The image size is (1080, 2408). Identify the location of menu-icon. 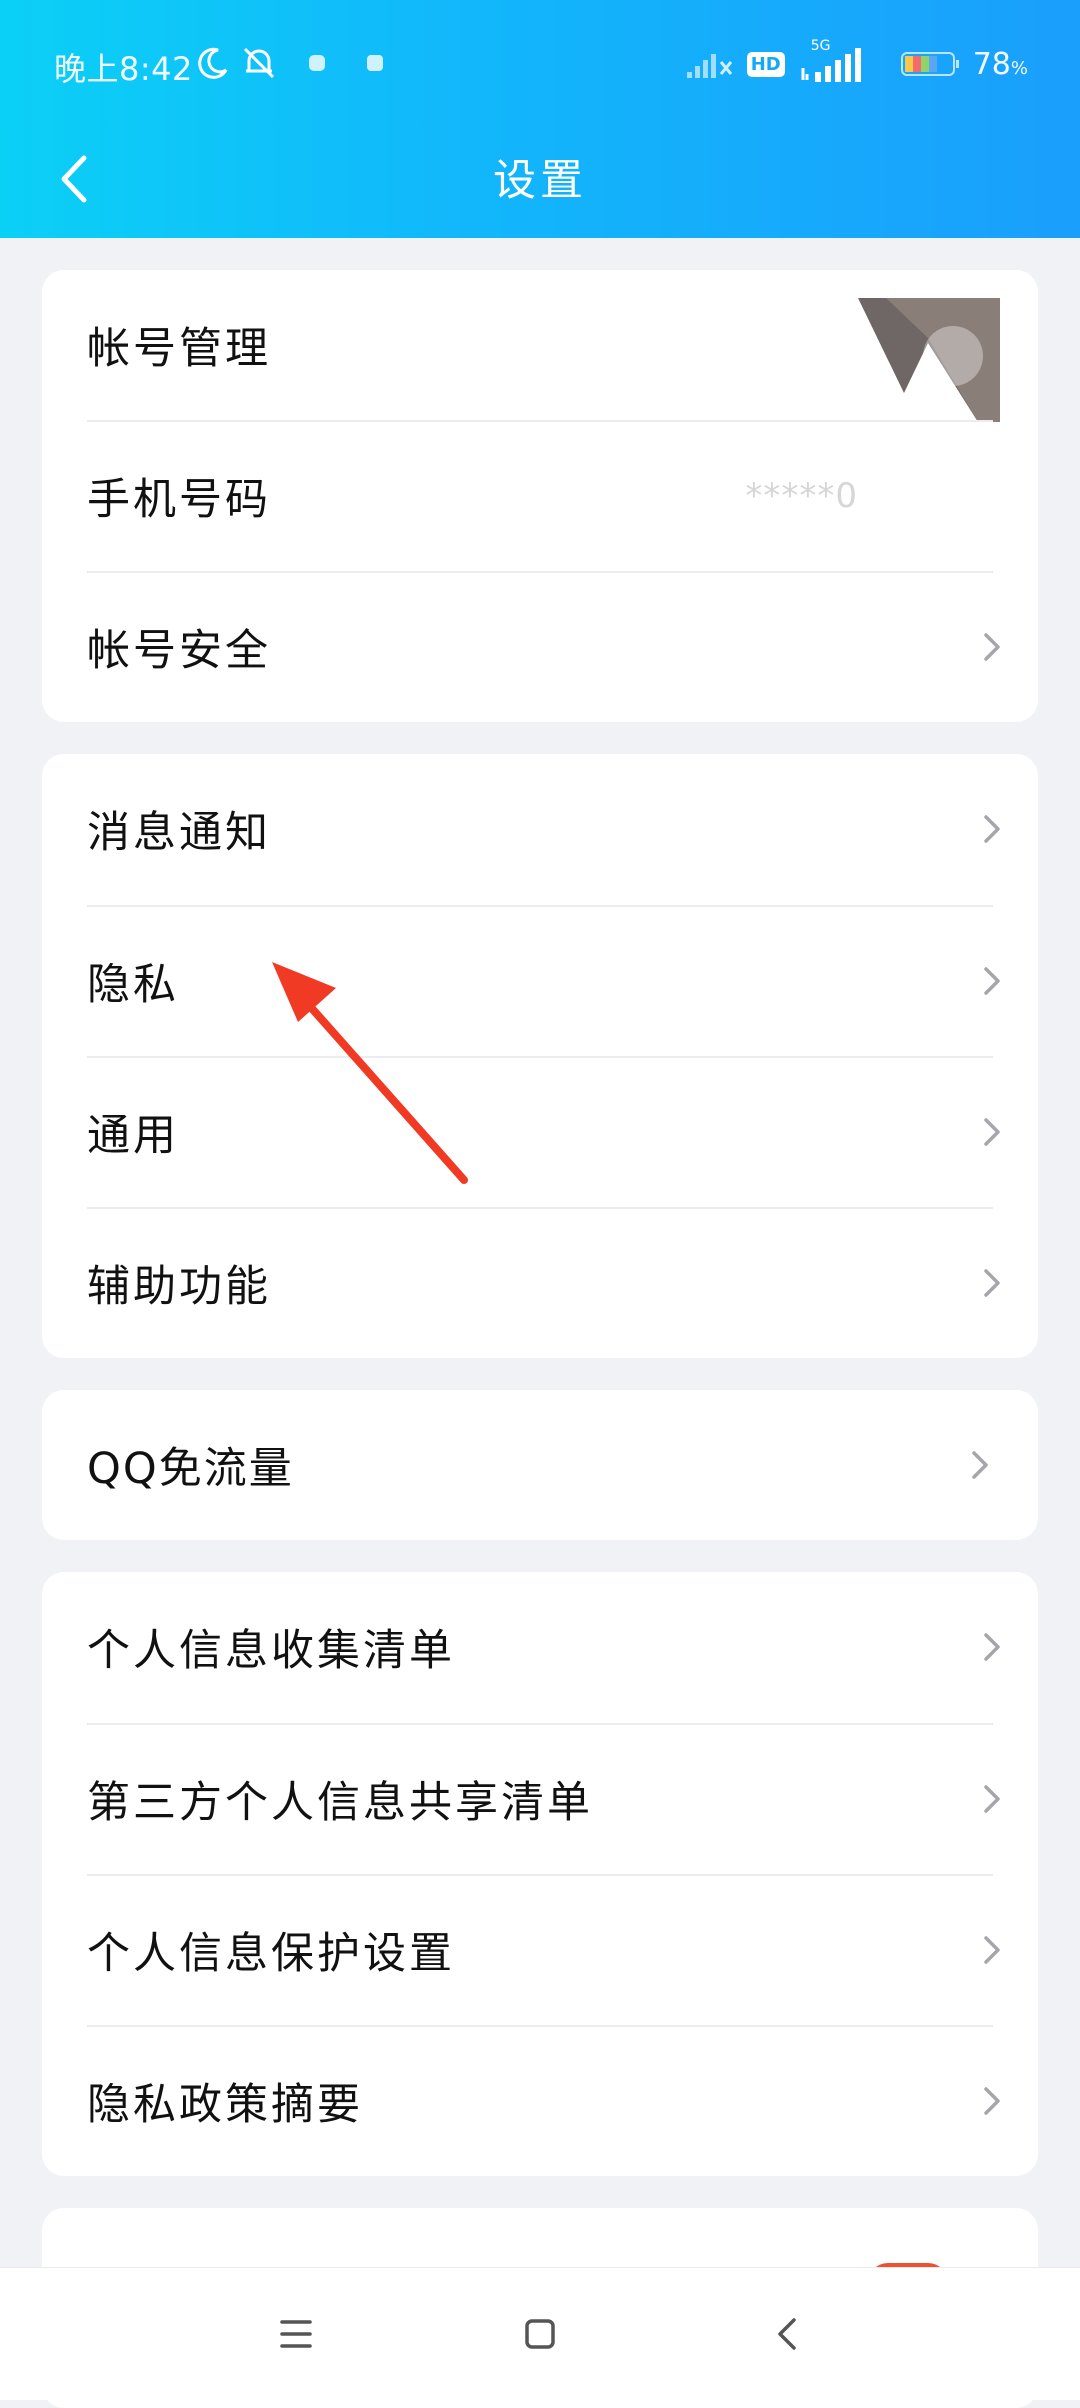
(296, 2334).